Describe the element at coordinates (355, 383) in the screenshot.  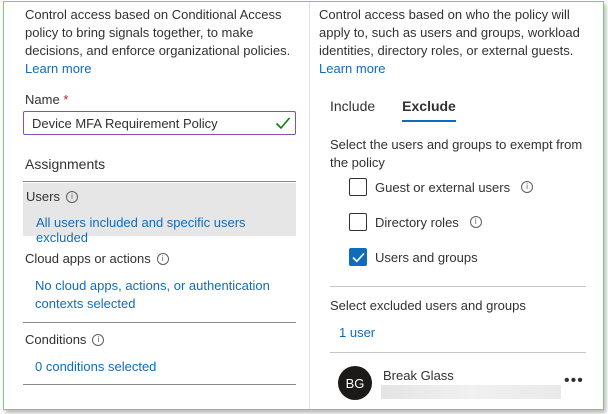
I see `avatar: BG` at that location.